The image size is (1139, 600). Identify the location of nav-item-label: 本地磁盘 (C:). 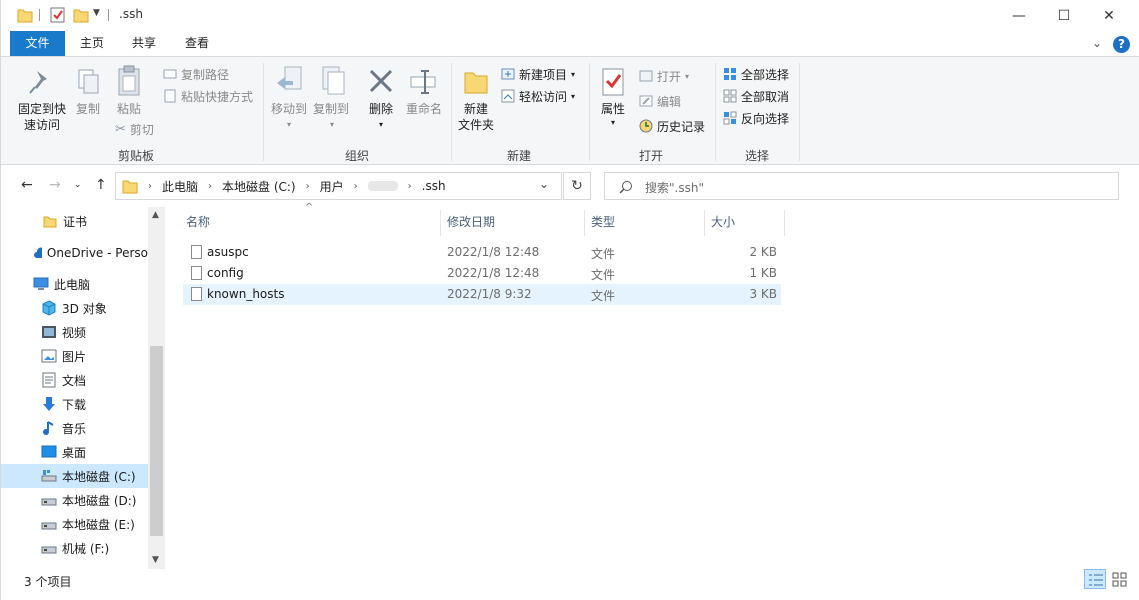
(99, 476).